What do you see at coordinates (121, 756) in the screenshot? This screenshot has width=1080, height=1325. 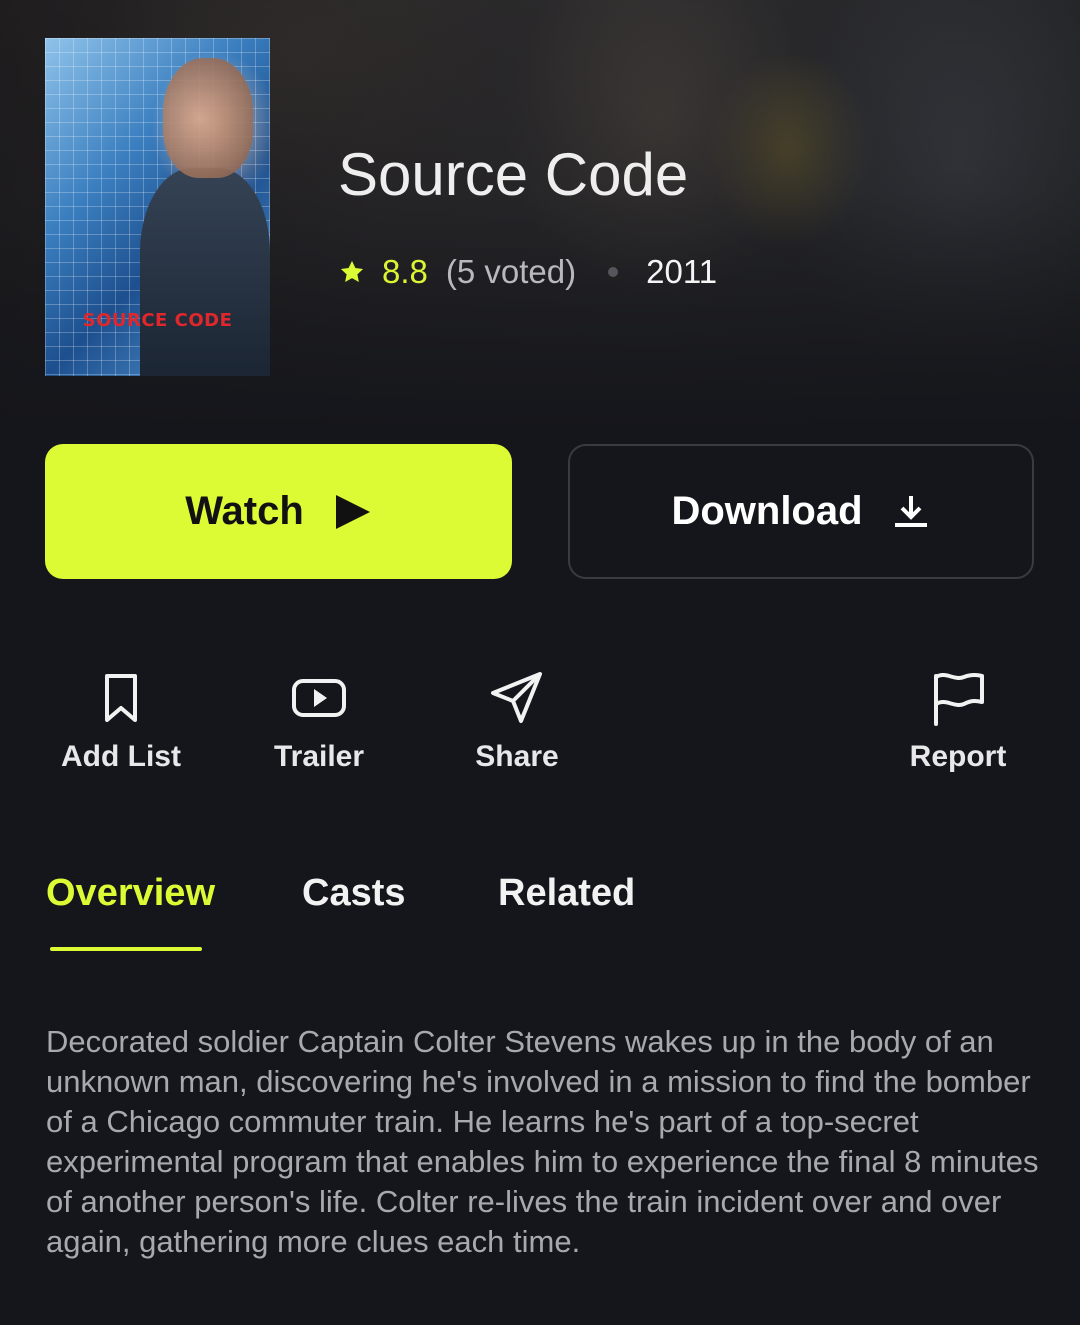 I see `add-list-label: Add List` at bounding box center [121, 756].